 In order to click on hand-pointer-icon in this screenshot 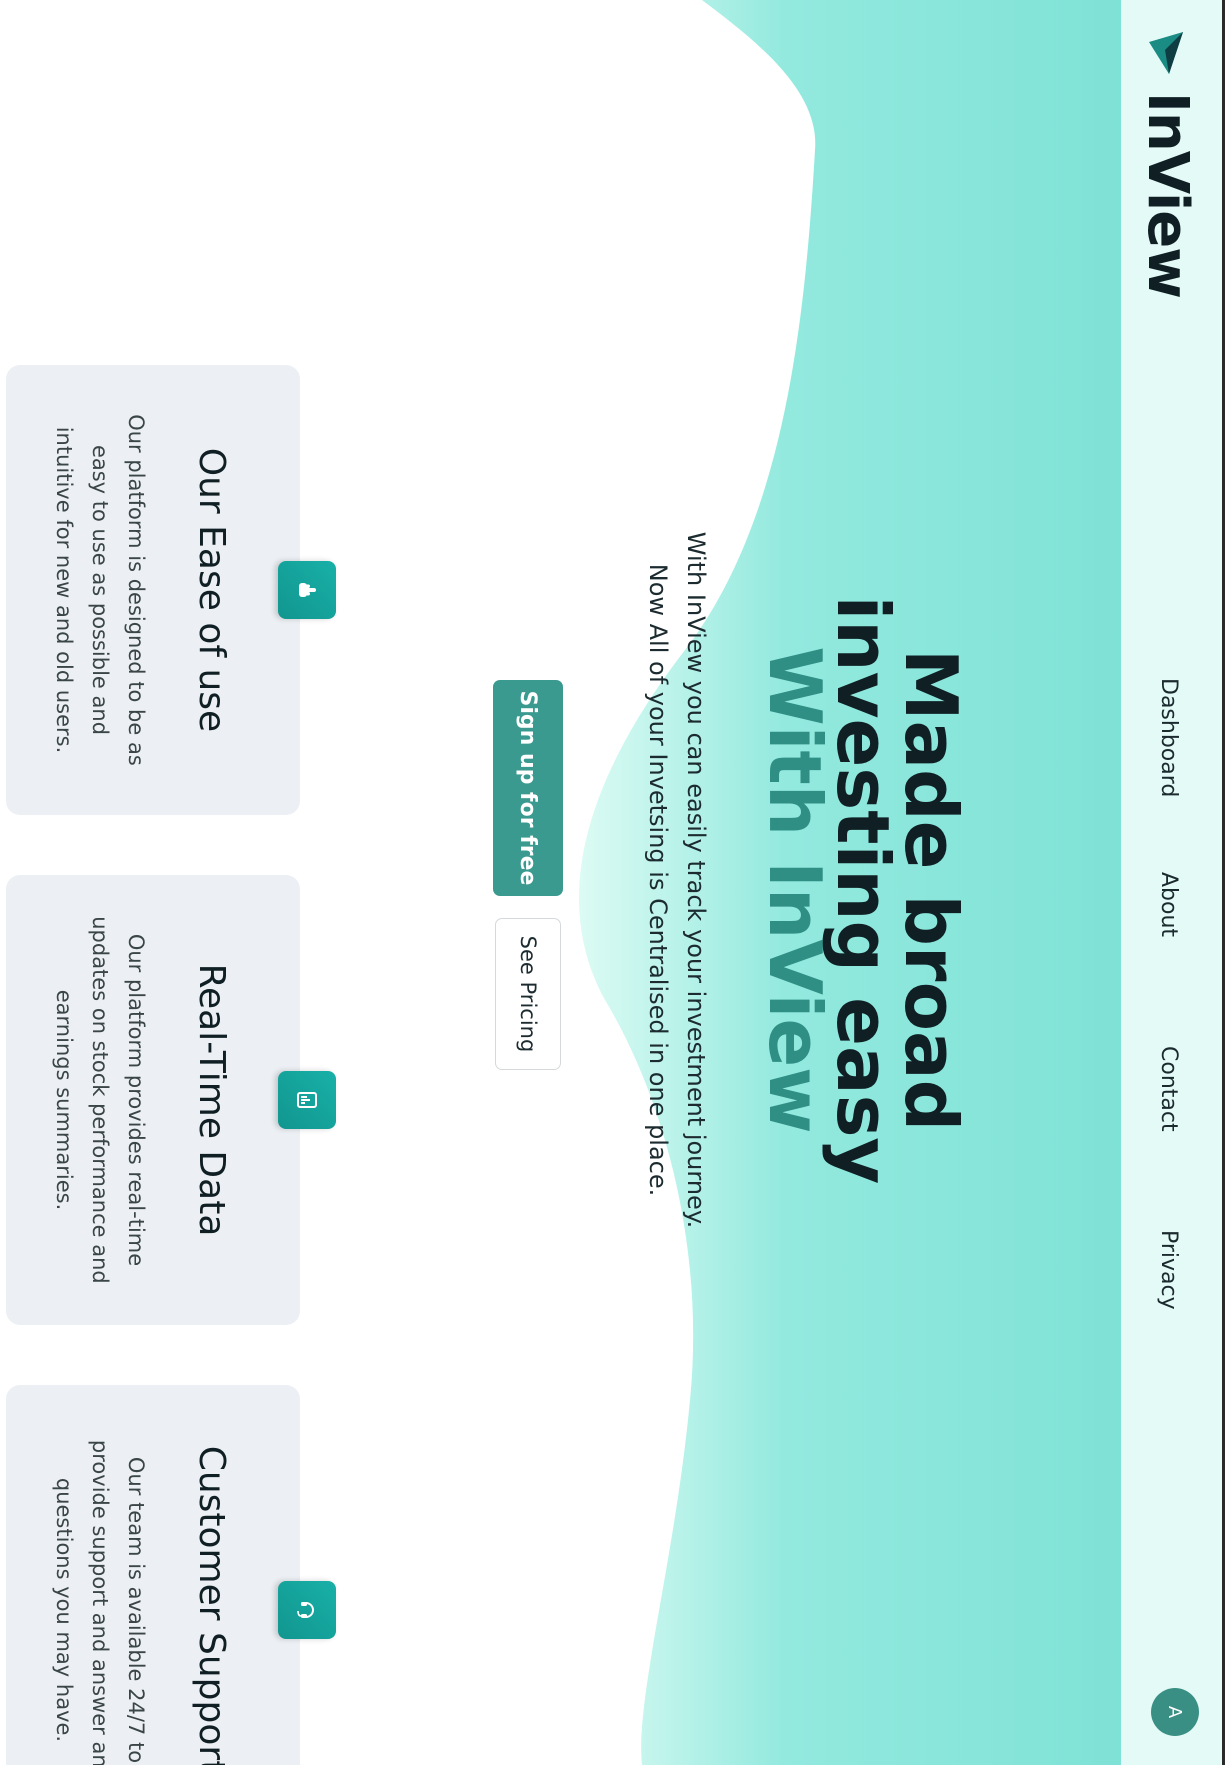, I will do `click(307, 590)`.